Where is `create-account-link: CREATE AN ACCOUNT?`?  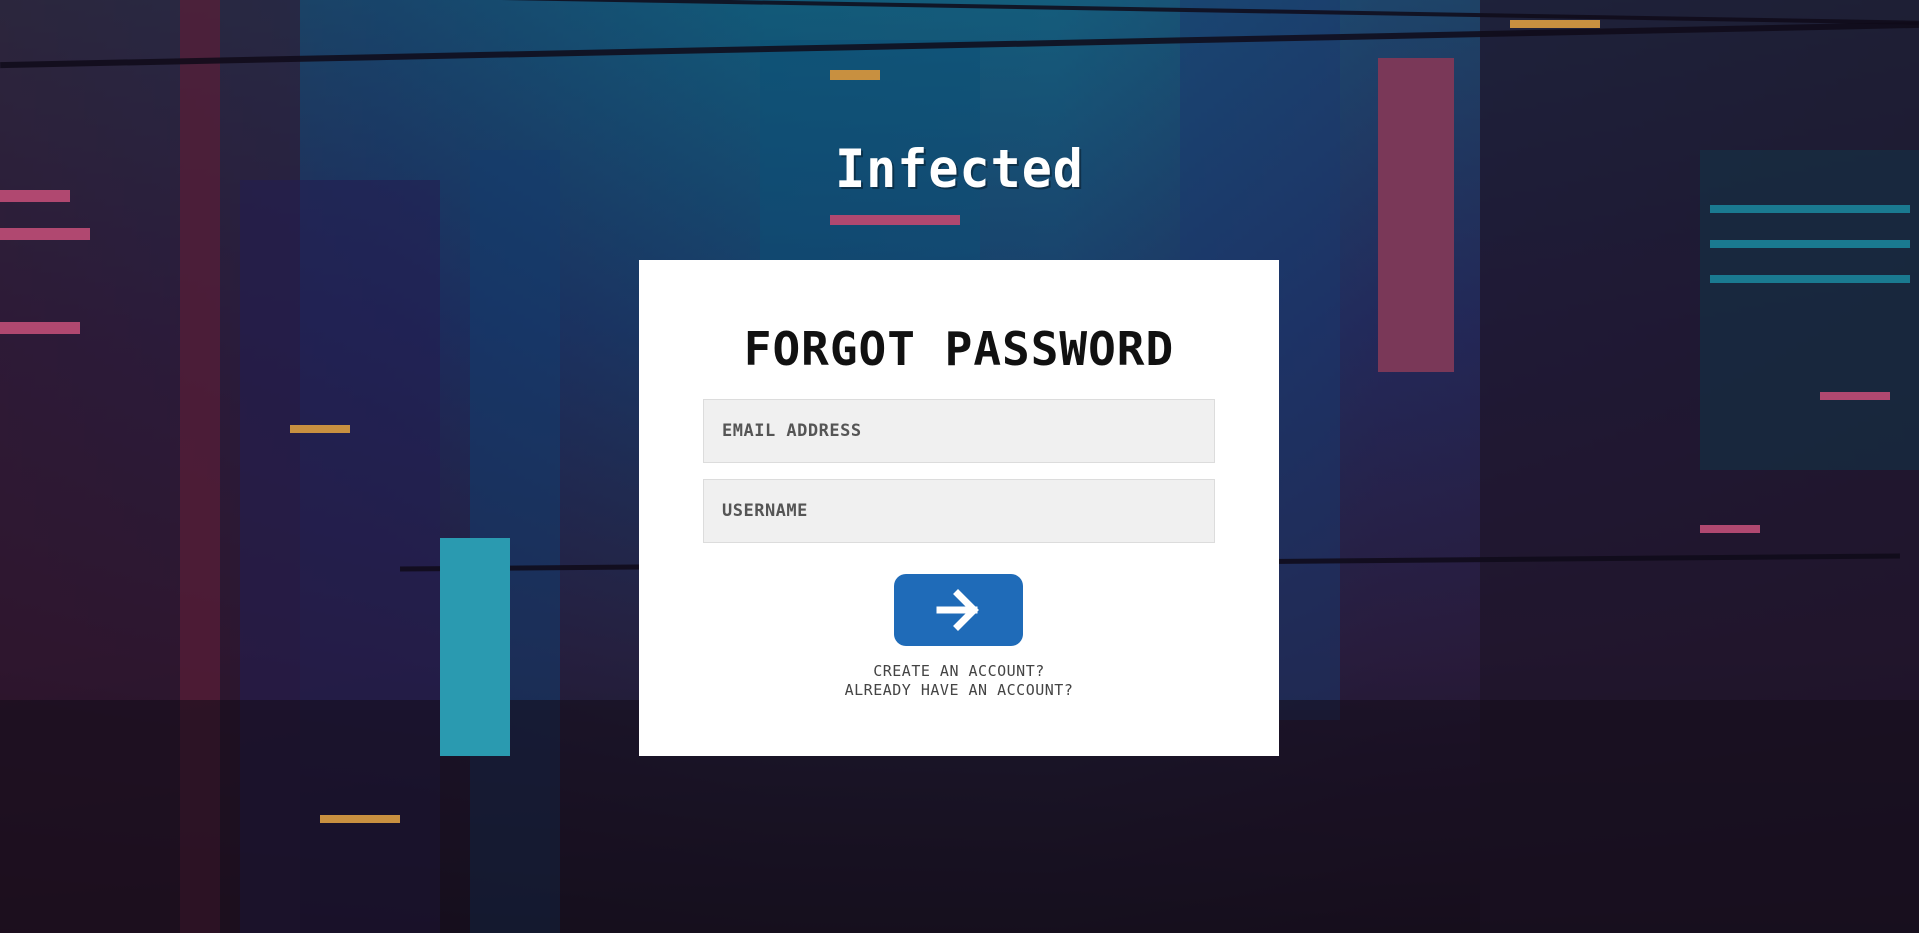 create-account-link: CREATE AN ACCOUNT? is located at coordinates (959, 671).